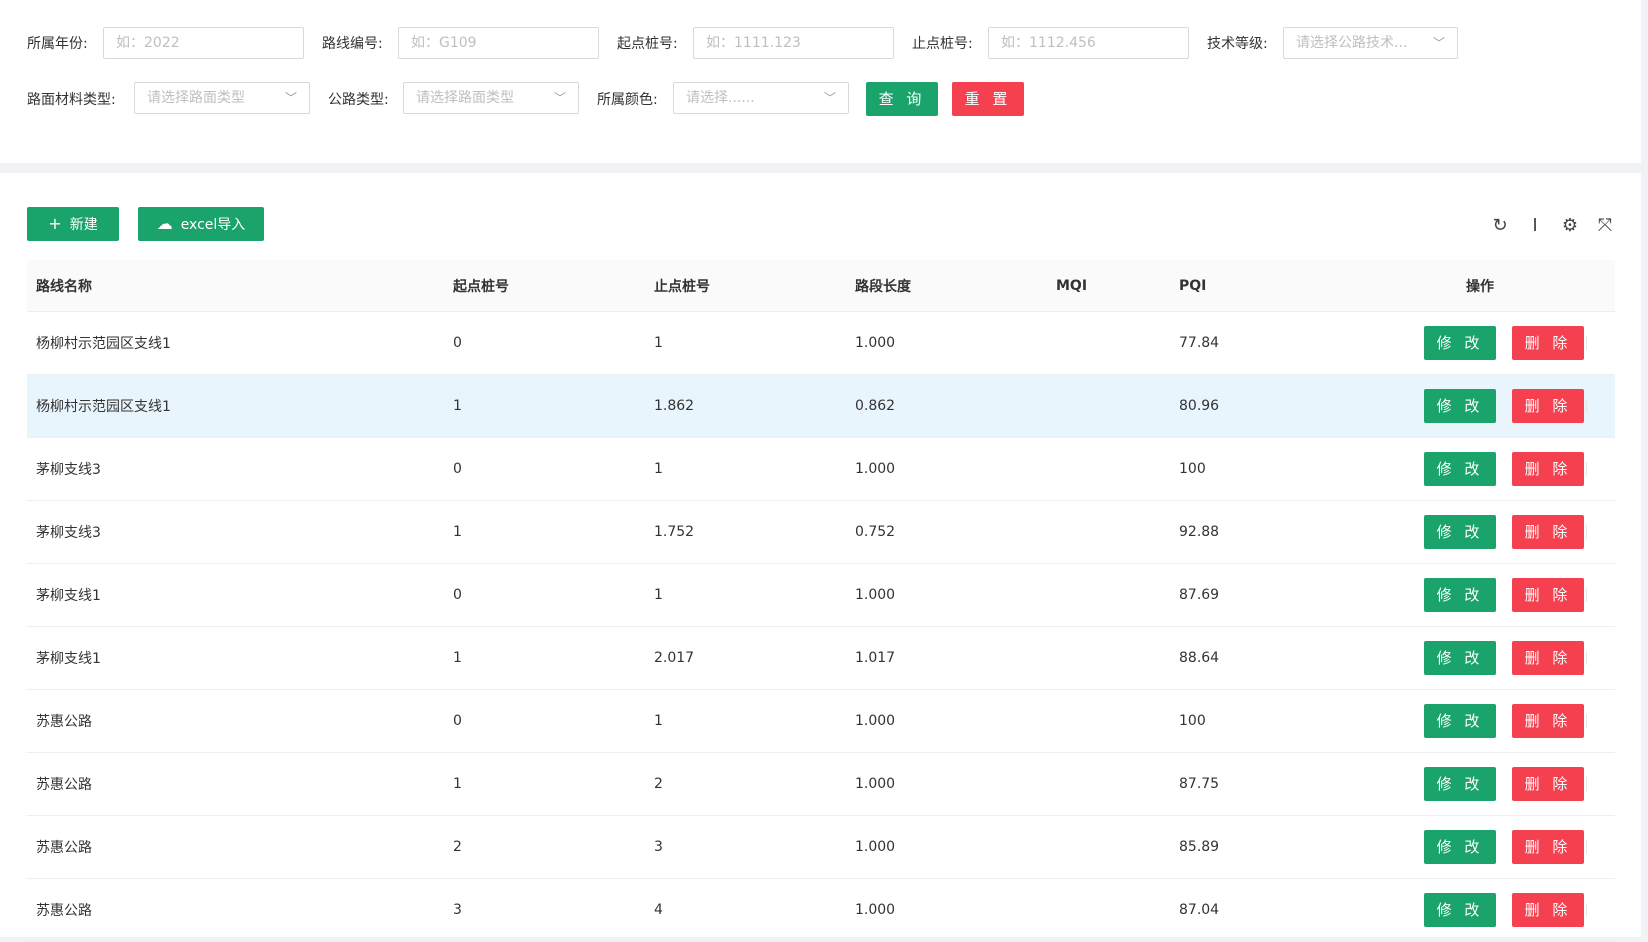 The image size is (1648, 942). I want to click on table-row: 苏惠公路 0 1 1.000 100 修 改删 除, so click(821, 721).